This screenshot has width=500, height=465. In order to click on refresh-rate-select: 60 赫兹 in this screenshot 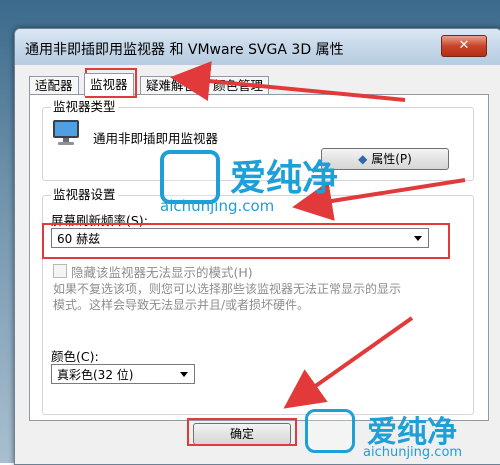, I will do `click(240, 238)`.